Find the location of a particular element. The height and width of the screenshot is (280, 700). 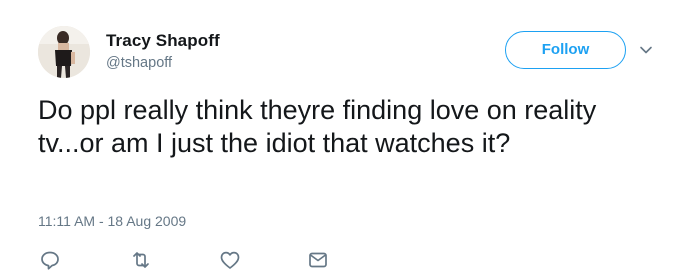

display-name: Tracy Shapoff is located at coordinates (163, 41).